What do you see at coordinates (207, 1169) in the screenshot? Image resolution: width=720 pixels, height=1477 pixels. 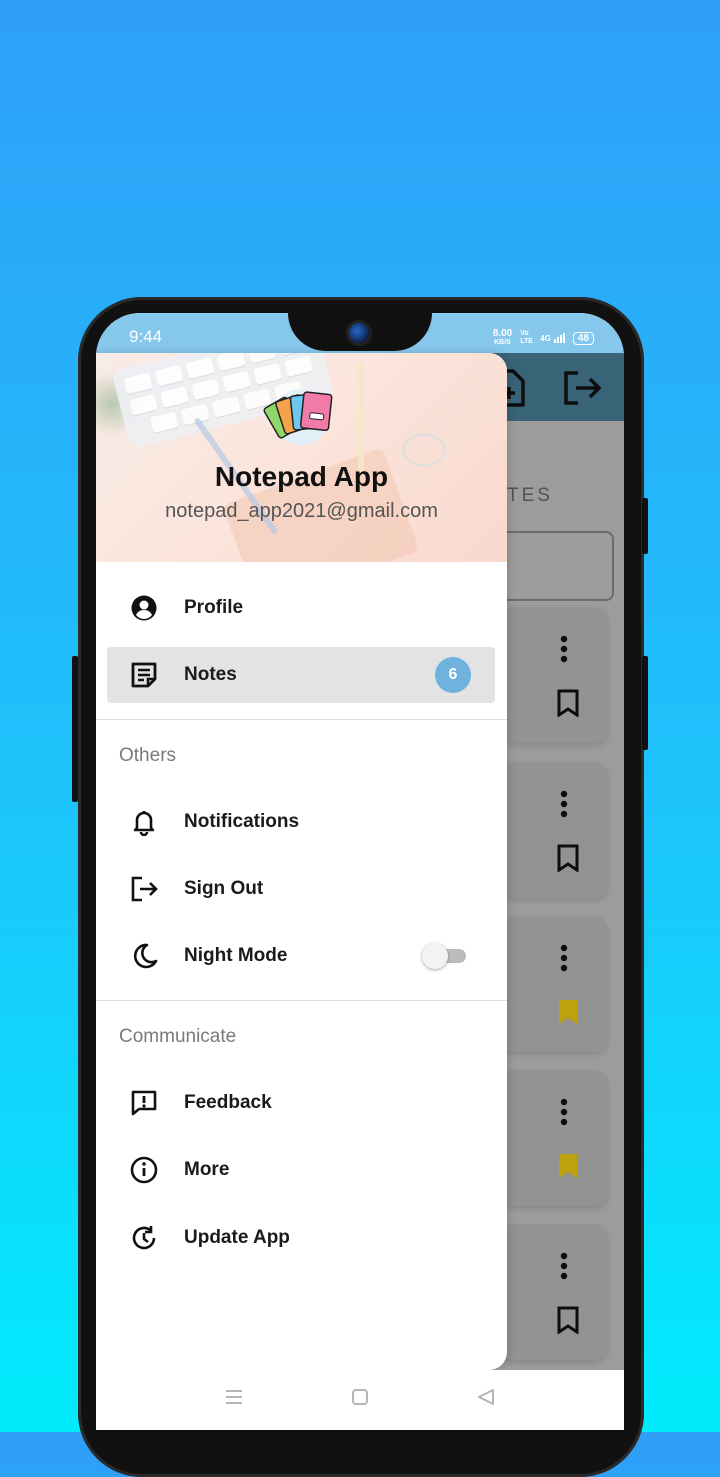 I see `drawer-item-label: More` at bounding box center [207, 1169].